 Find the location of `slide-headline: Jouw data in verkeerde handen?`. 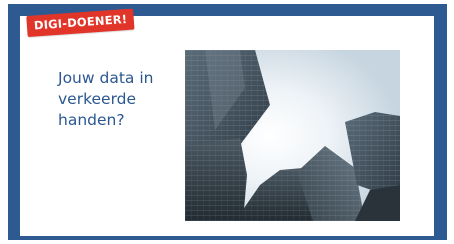

slide-headline: Jouw data in verkeerde handen? is located at coordinates (106, 99).